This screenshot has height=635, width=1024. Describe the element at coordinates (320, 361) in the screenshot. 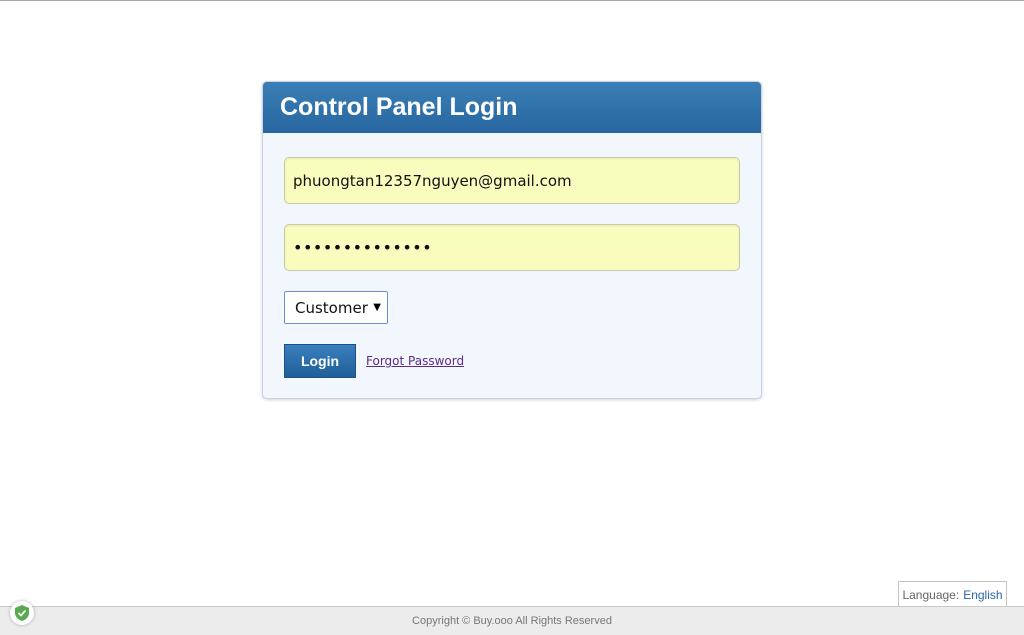

I see `login-button: Login` at that location.